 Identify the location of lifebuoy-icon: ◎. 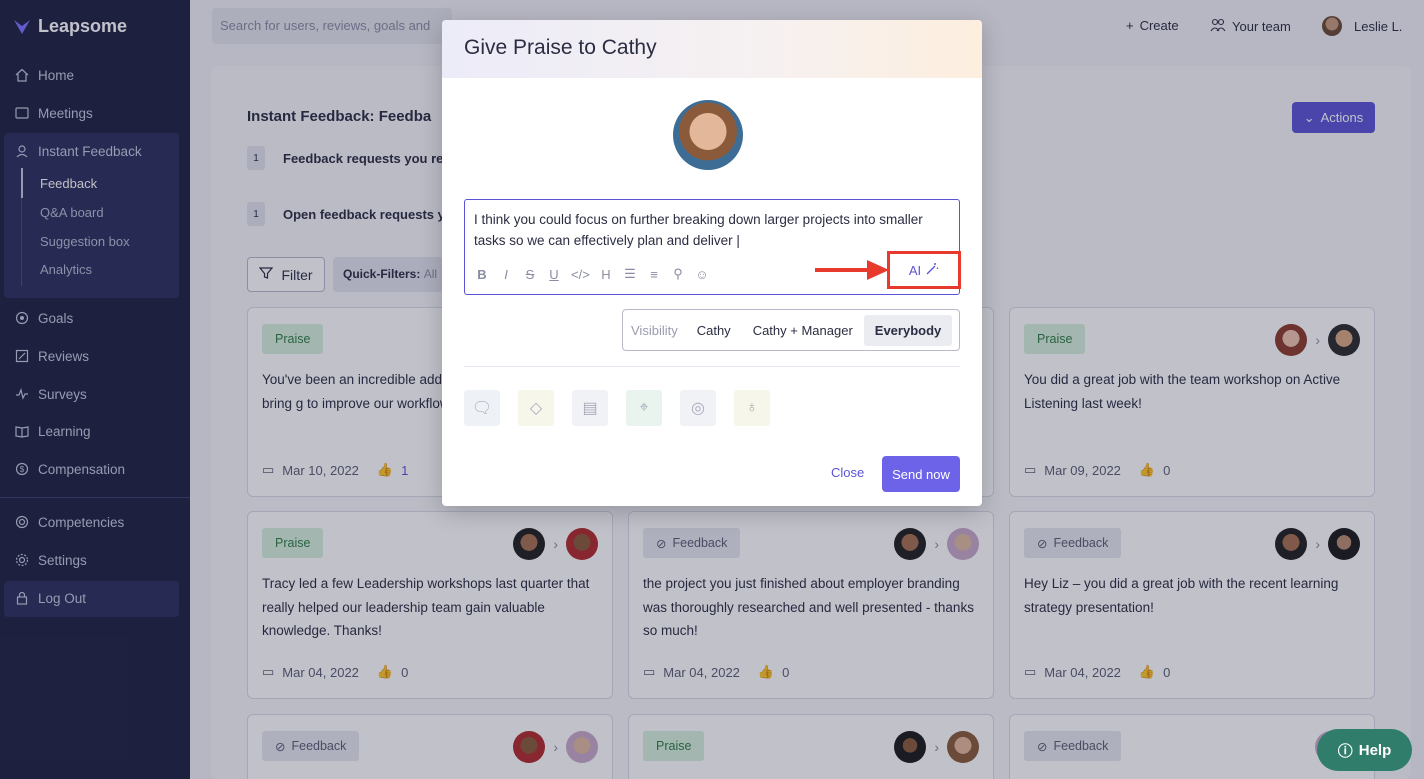
(698, 408).